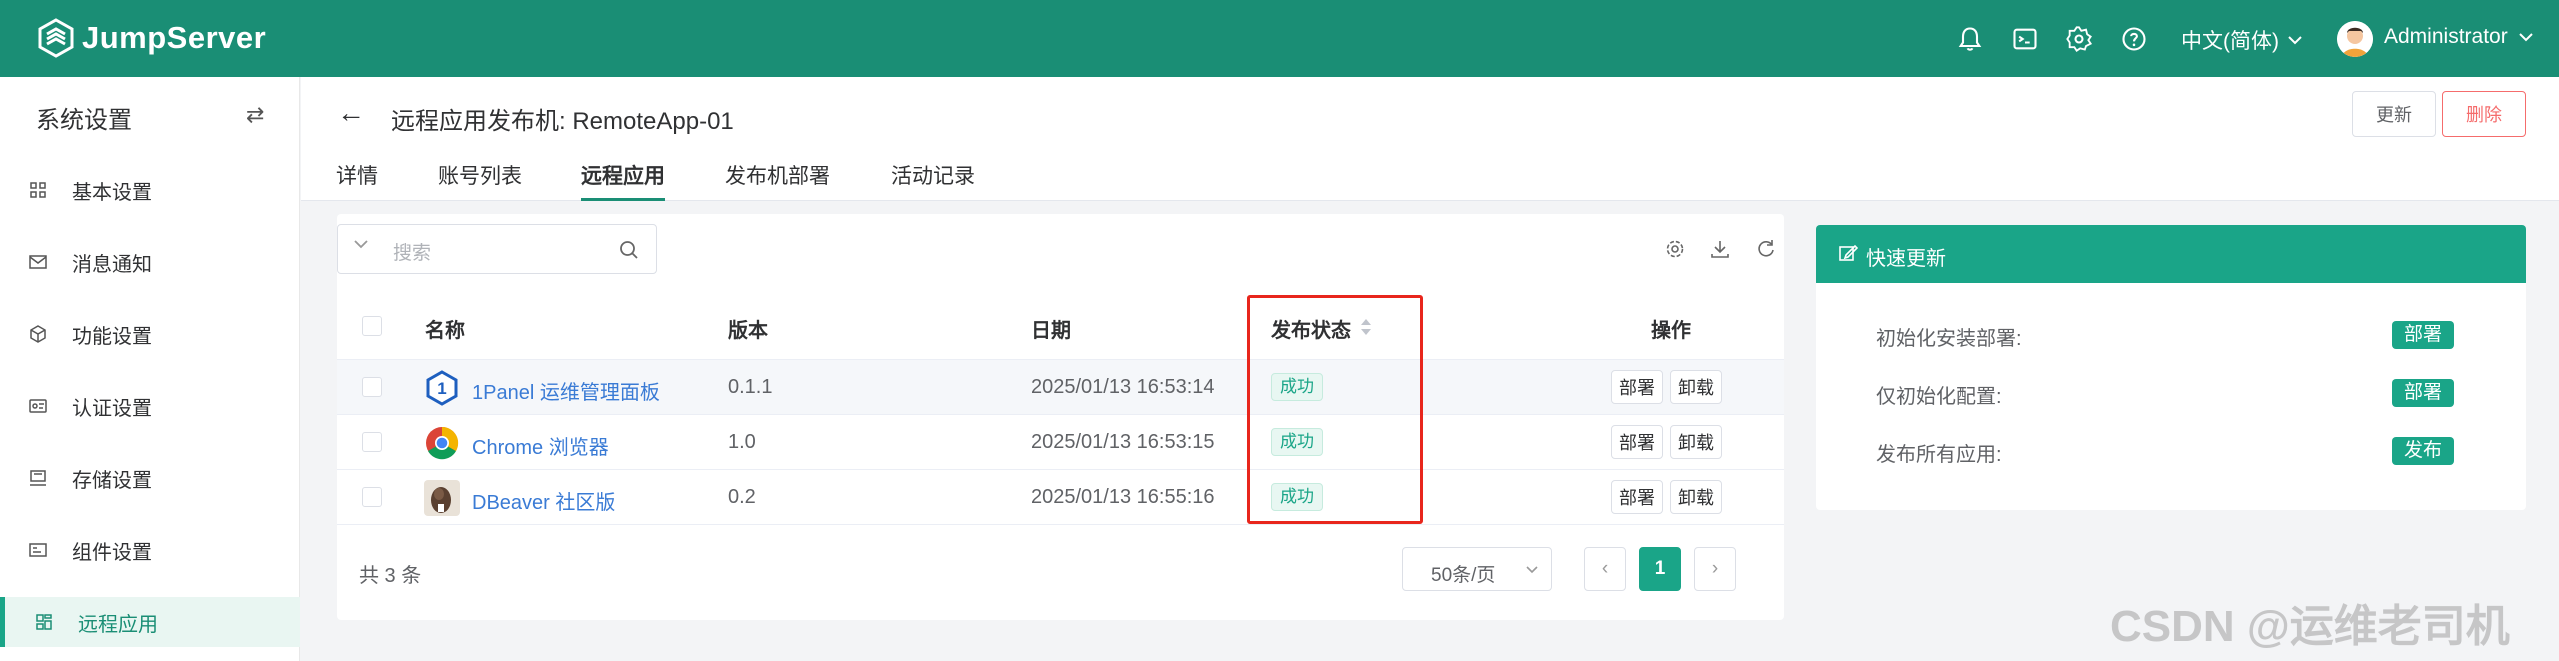  I want to click on total-count: 共 3 条, so click(390, 576).